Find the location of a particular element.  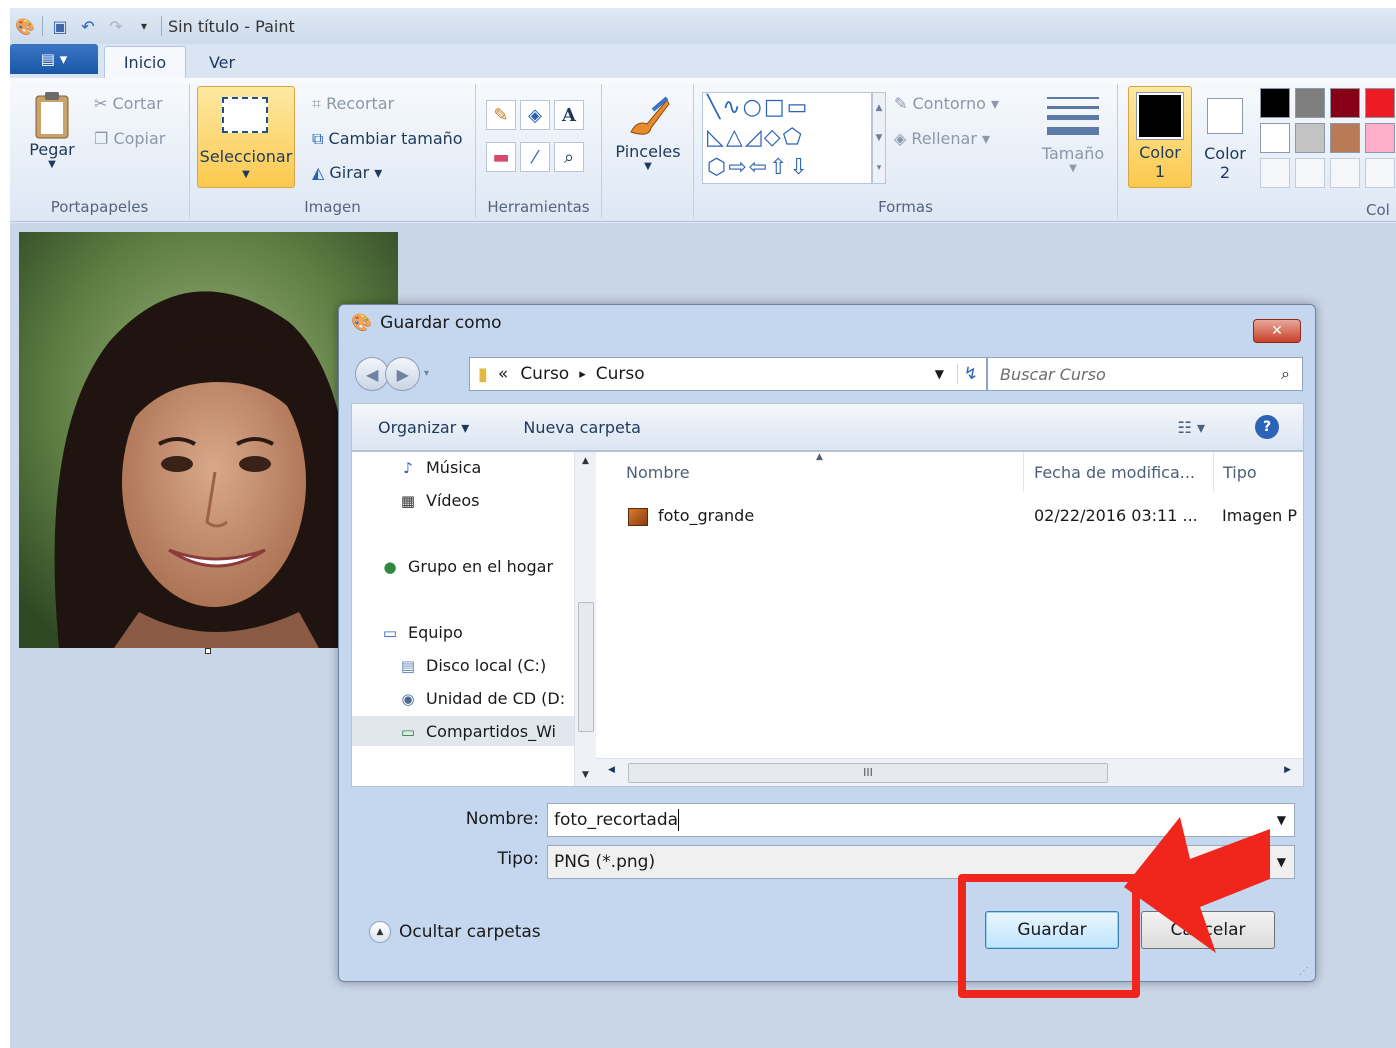

scroll-thumb is located at coordinates (586, 667).